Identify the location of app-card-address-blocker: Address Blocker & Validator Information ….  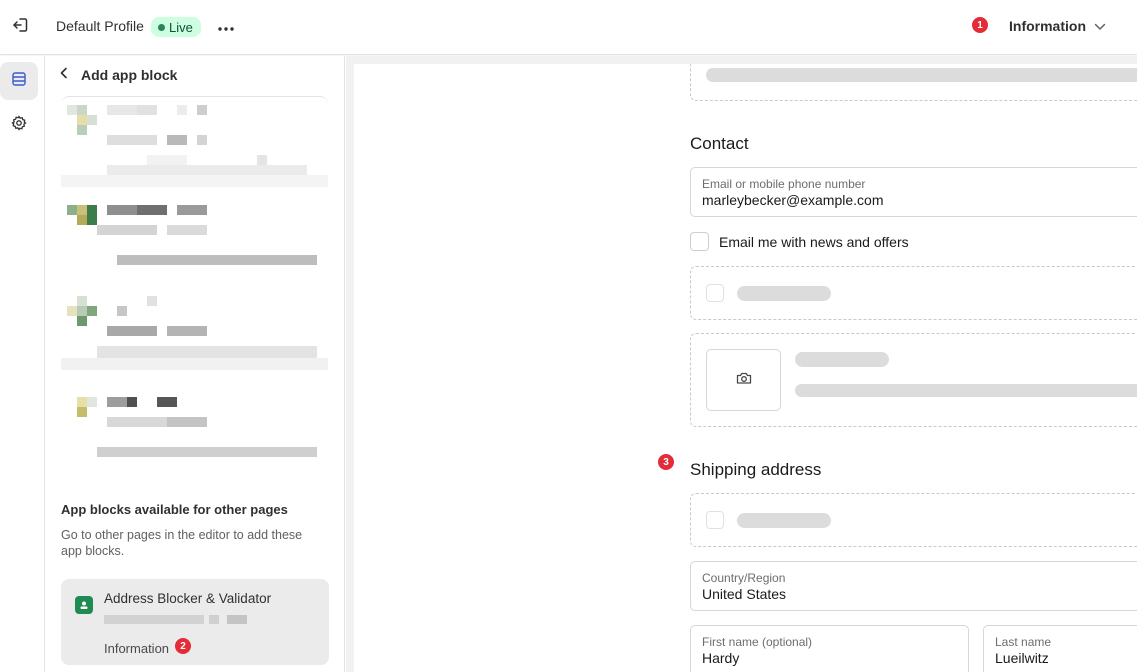
(195, 622).